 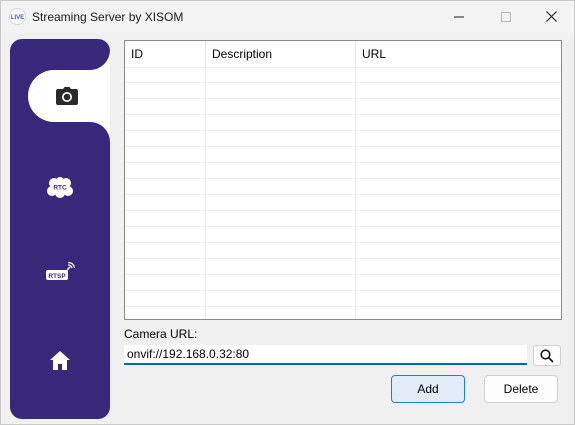 I want to click on column-header-id: ID, so click(x=165, y=54).